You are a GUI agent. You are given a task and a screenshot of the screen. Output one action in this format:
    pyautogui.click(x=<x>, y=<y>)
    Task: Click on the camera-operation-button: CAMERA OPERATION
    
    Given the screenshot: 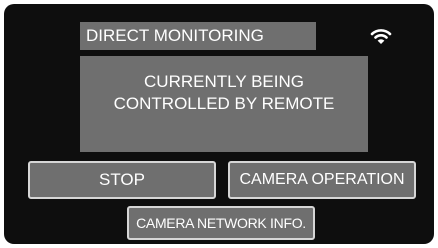 What is the action you would take?
    pyautogui.click(x=322, y=180)
    